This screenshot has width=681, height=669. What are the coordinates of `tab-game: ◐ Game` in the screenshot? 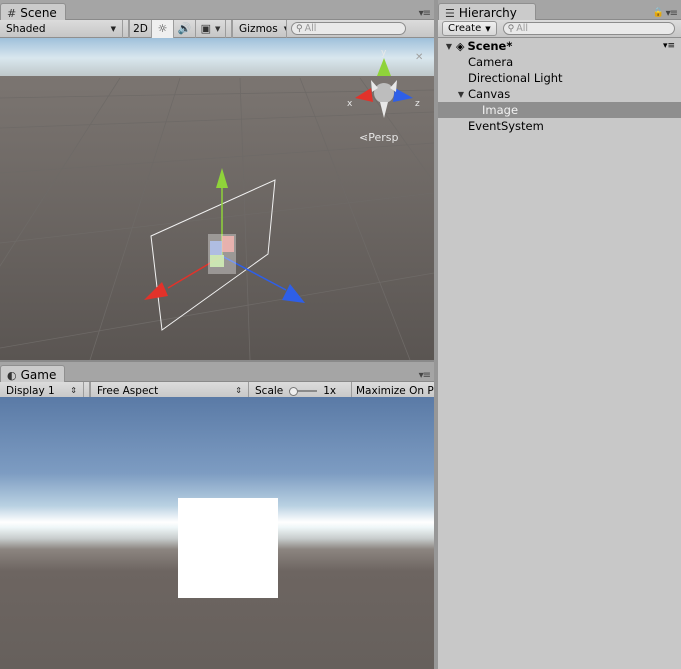 It's located at (33, 374).